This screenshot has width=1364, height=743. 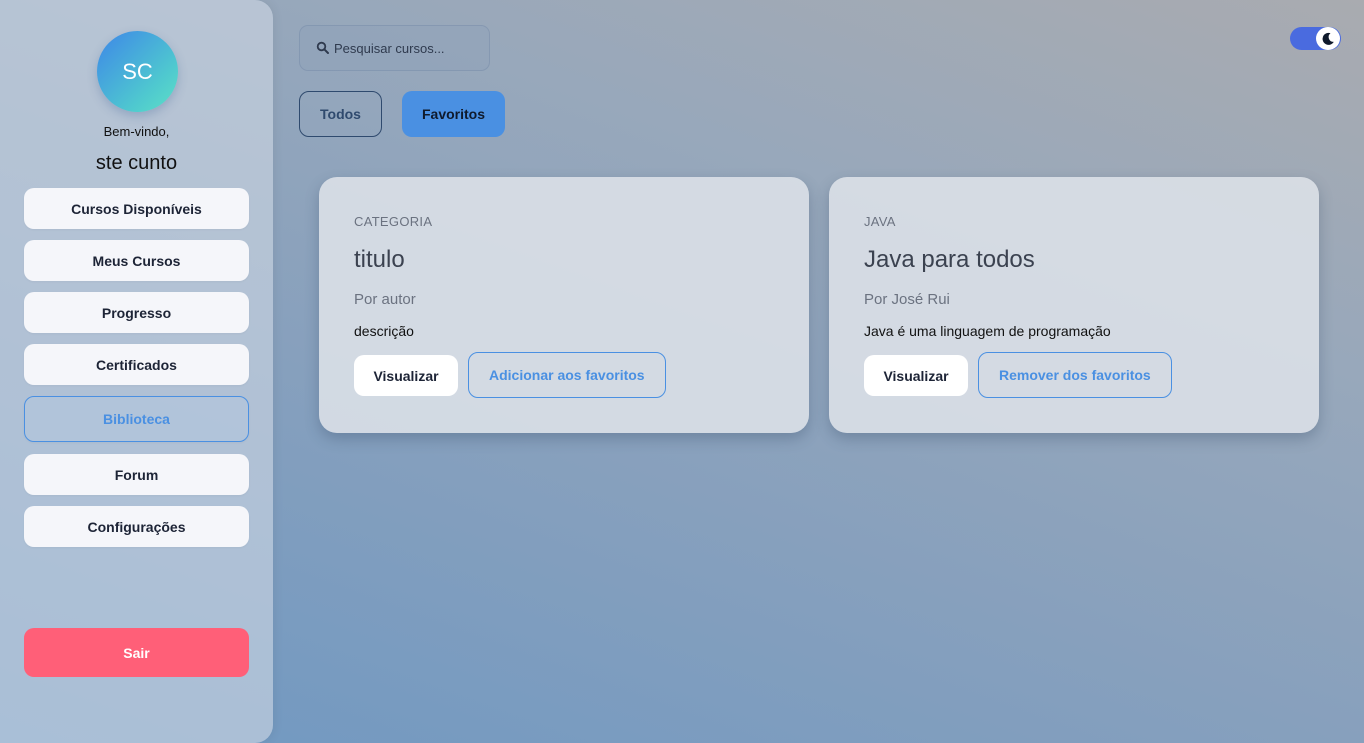 I want to click on logout-button: Sair, so click(x=136, y=652).